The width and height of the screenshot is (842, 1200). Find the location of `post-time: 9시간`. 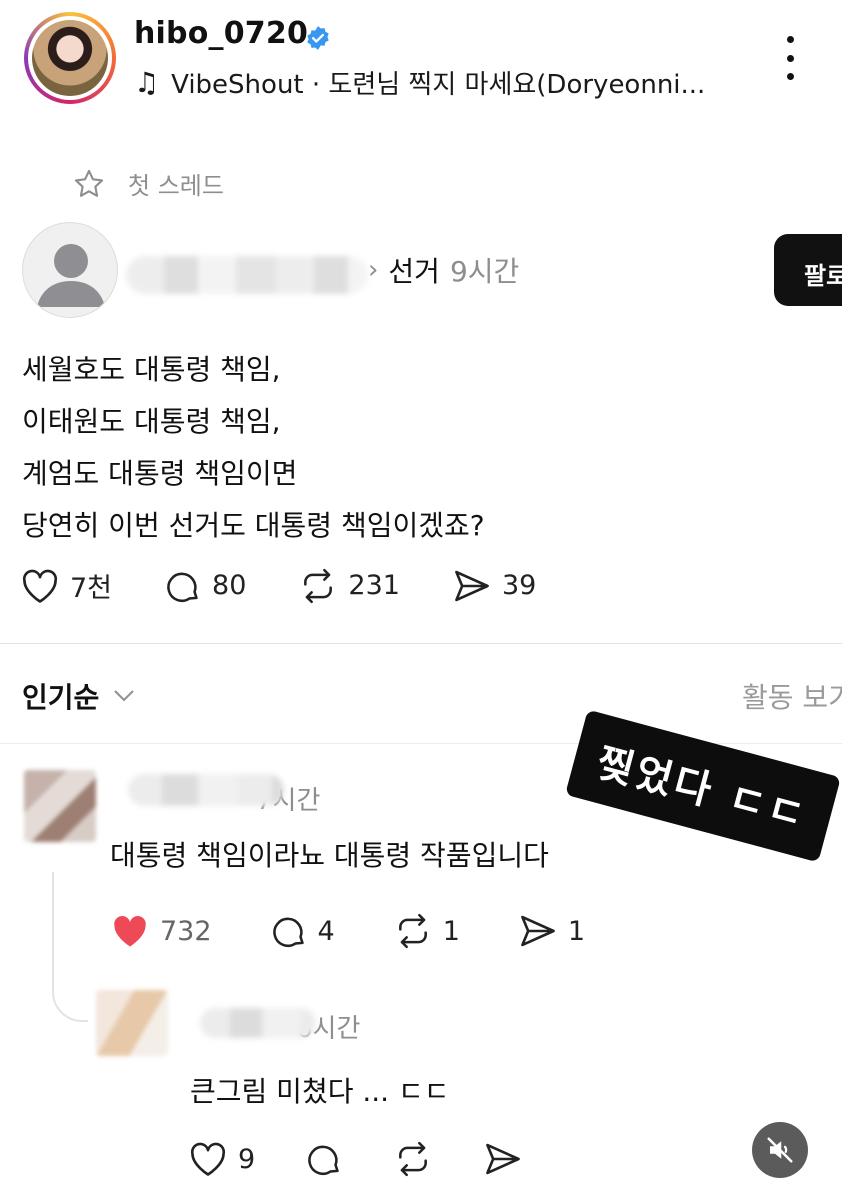

post-time: 9시간 is located at coordinates (484, 271).